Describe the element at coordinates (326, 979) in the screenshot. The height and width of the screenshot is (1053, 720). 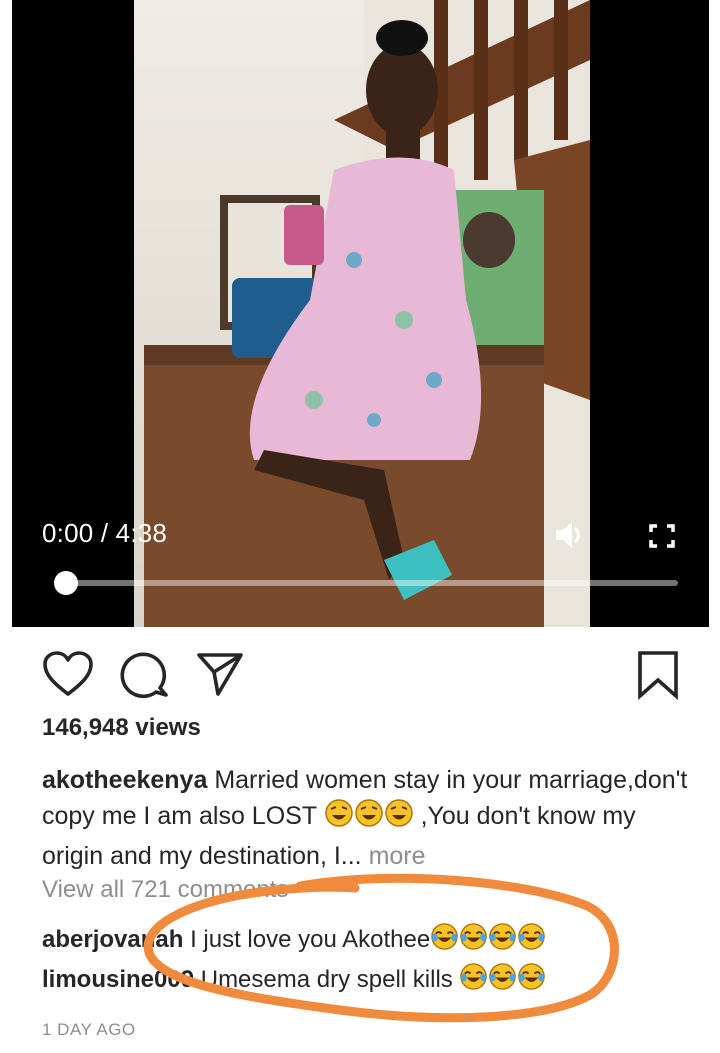
I see `comment-text: Umesema dry spell kills` at that location.